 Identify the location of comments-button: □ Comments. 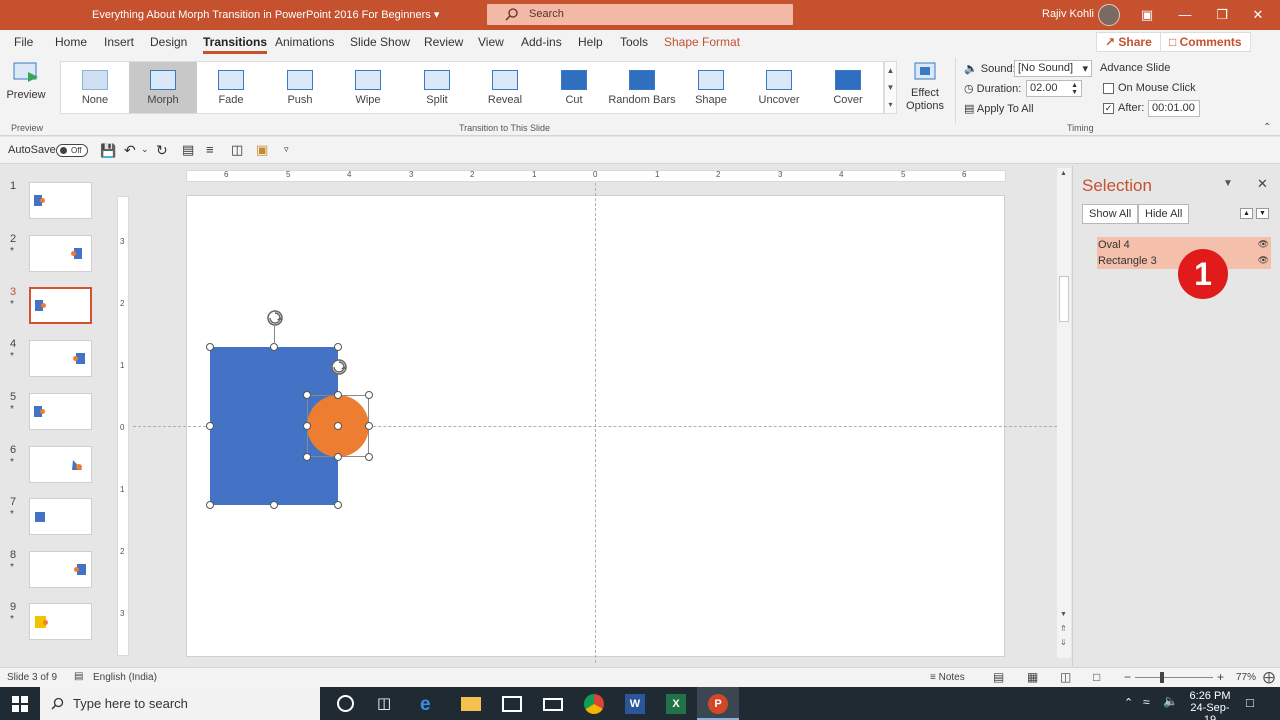
(1205, 42).